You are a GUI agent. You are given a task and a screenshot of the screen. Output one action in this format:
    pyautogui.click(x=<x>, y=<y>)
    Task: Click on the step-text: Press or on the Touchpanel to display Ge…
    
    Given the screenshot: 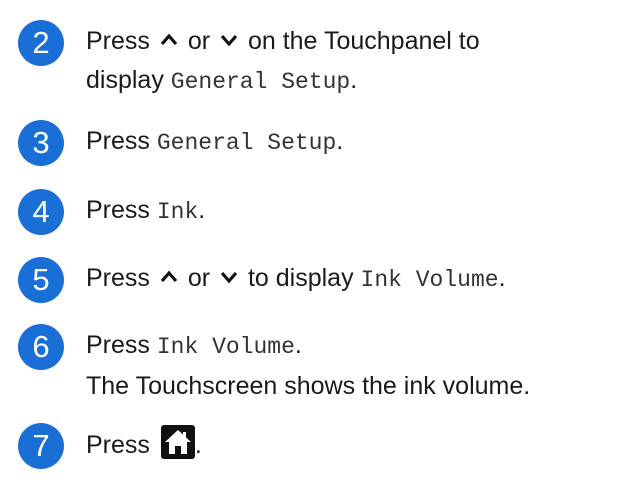 What is the action you would take?
    pyautogui.click(x=283, y=61)
    